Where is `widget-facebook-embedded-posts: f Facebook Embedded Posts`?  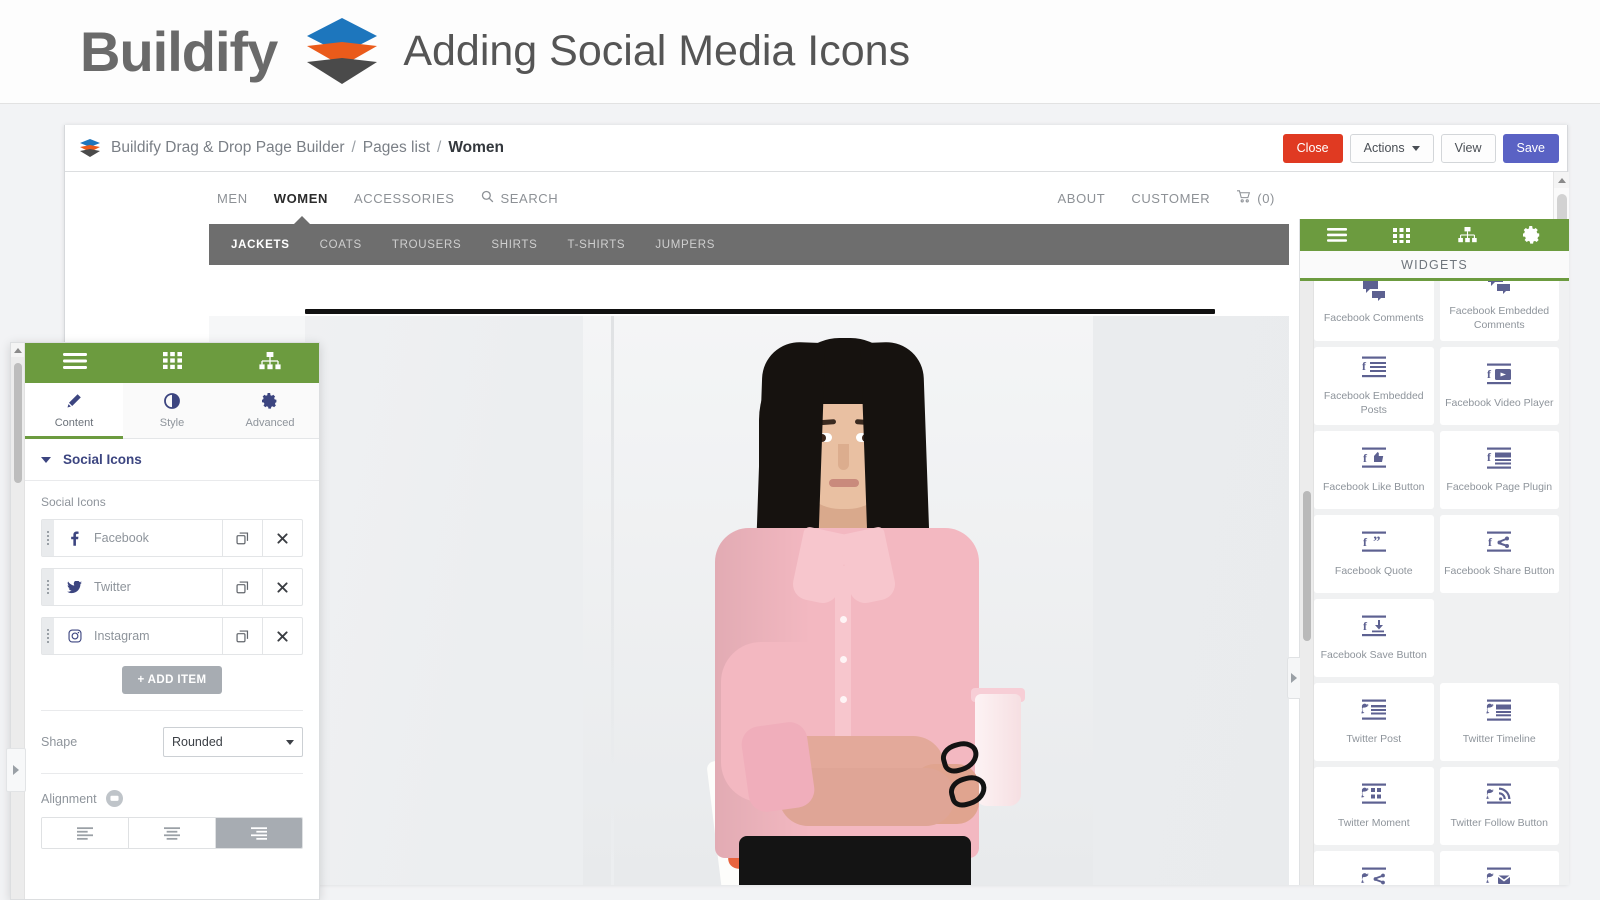 widget-facebook-embedded-posts: f Facebook Embedded Posts is located at coordinates (1374, 386).